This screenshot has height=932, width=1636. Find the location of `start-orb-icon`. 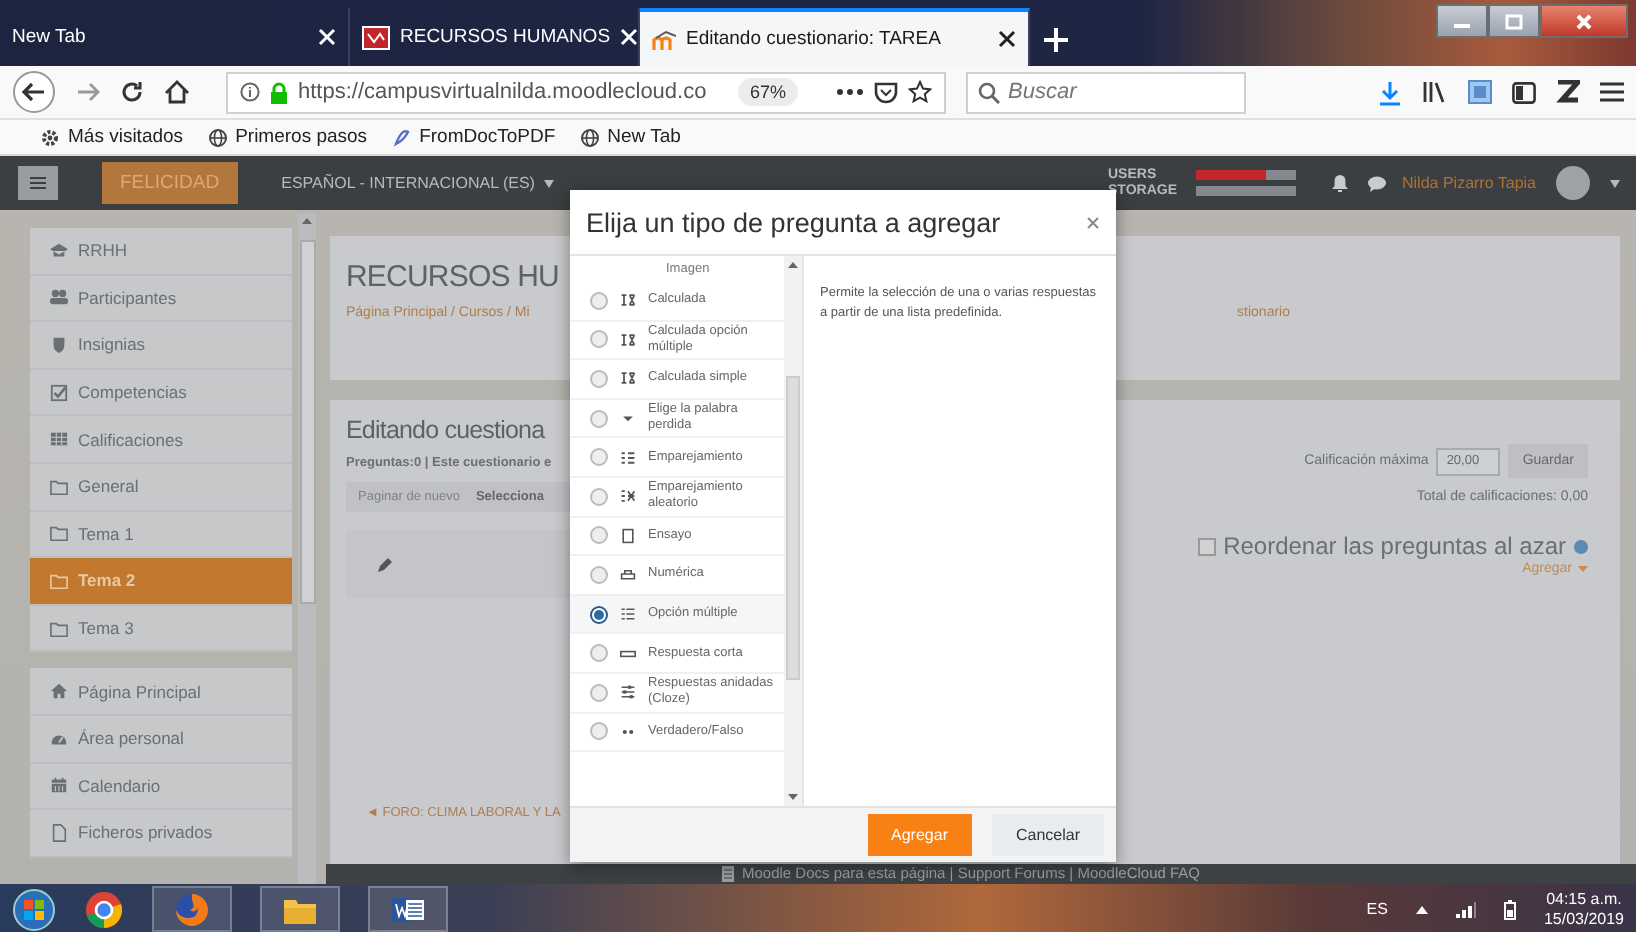

start-orb-icon is located at coordinates (34, 909).